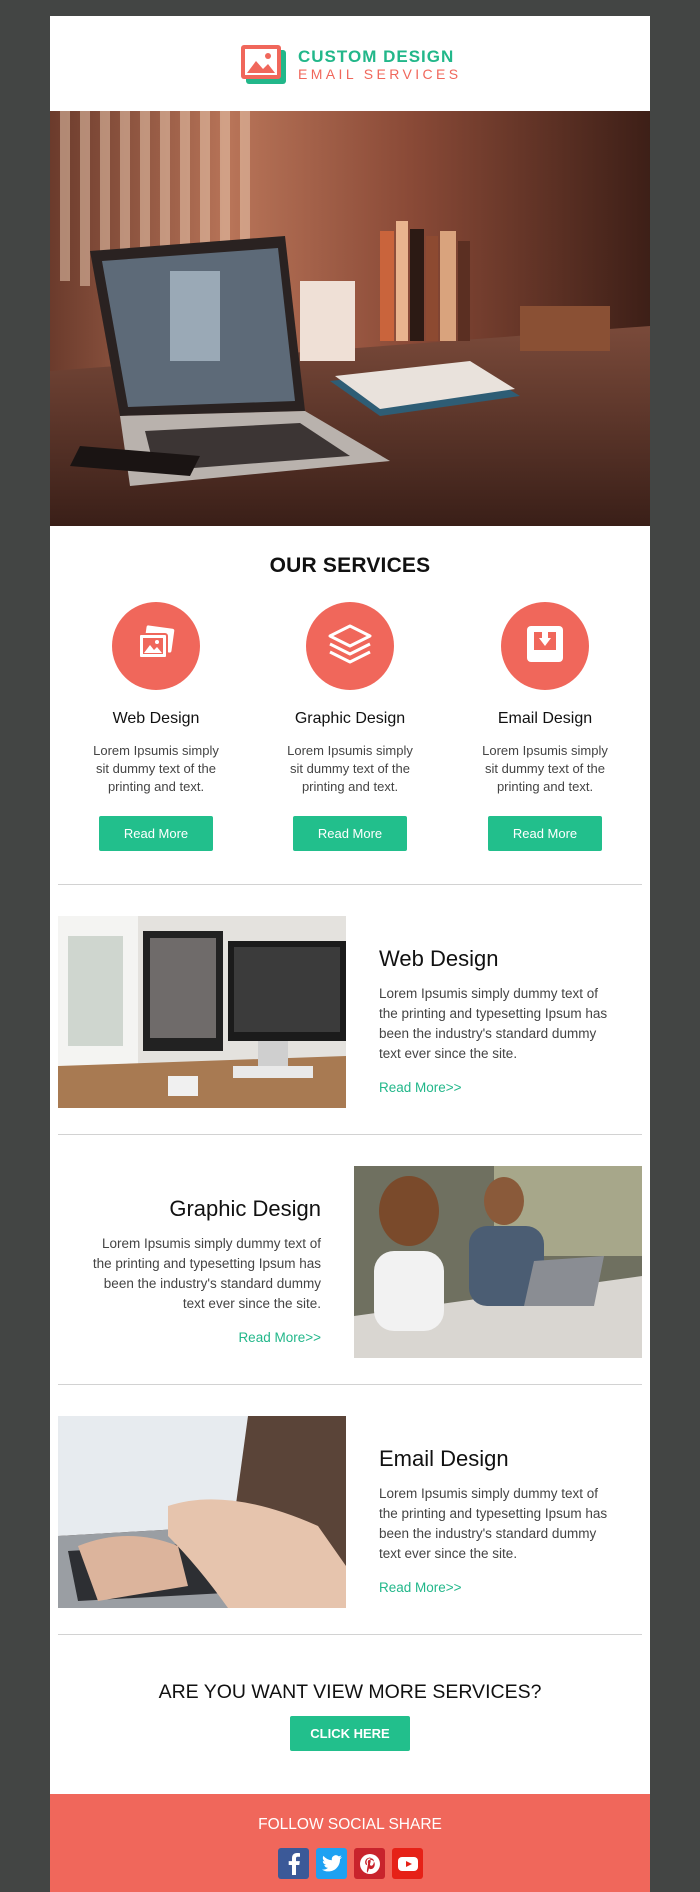  Describe the element at coordinates (331, 1863) in the screenshot. I see `twitter-icon` at that location.